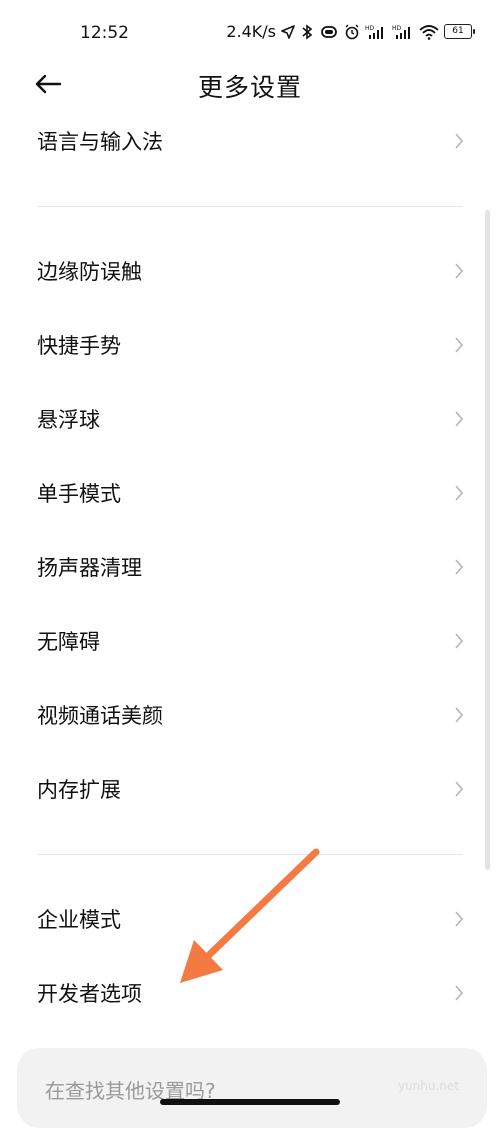 This screenshot has width=500, height=1128. Describe the element at coordinates (250, 271) in the screenshot. I see `list-item-edge-touch: 边缘防误触` at that location.